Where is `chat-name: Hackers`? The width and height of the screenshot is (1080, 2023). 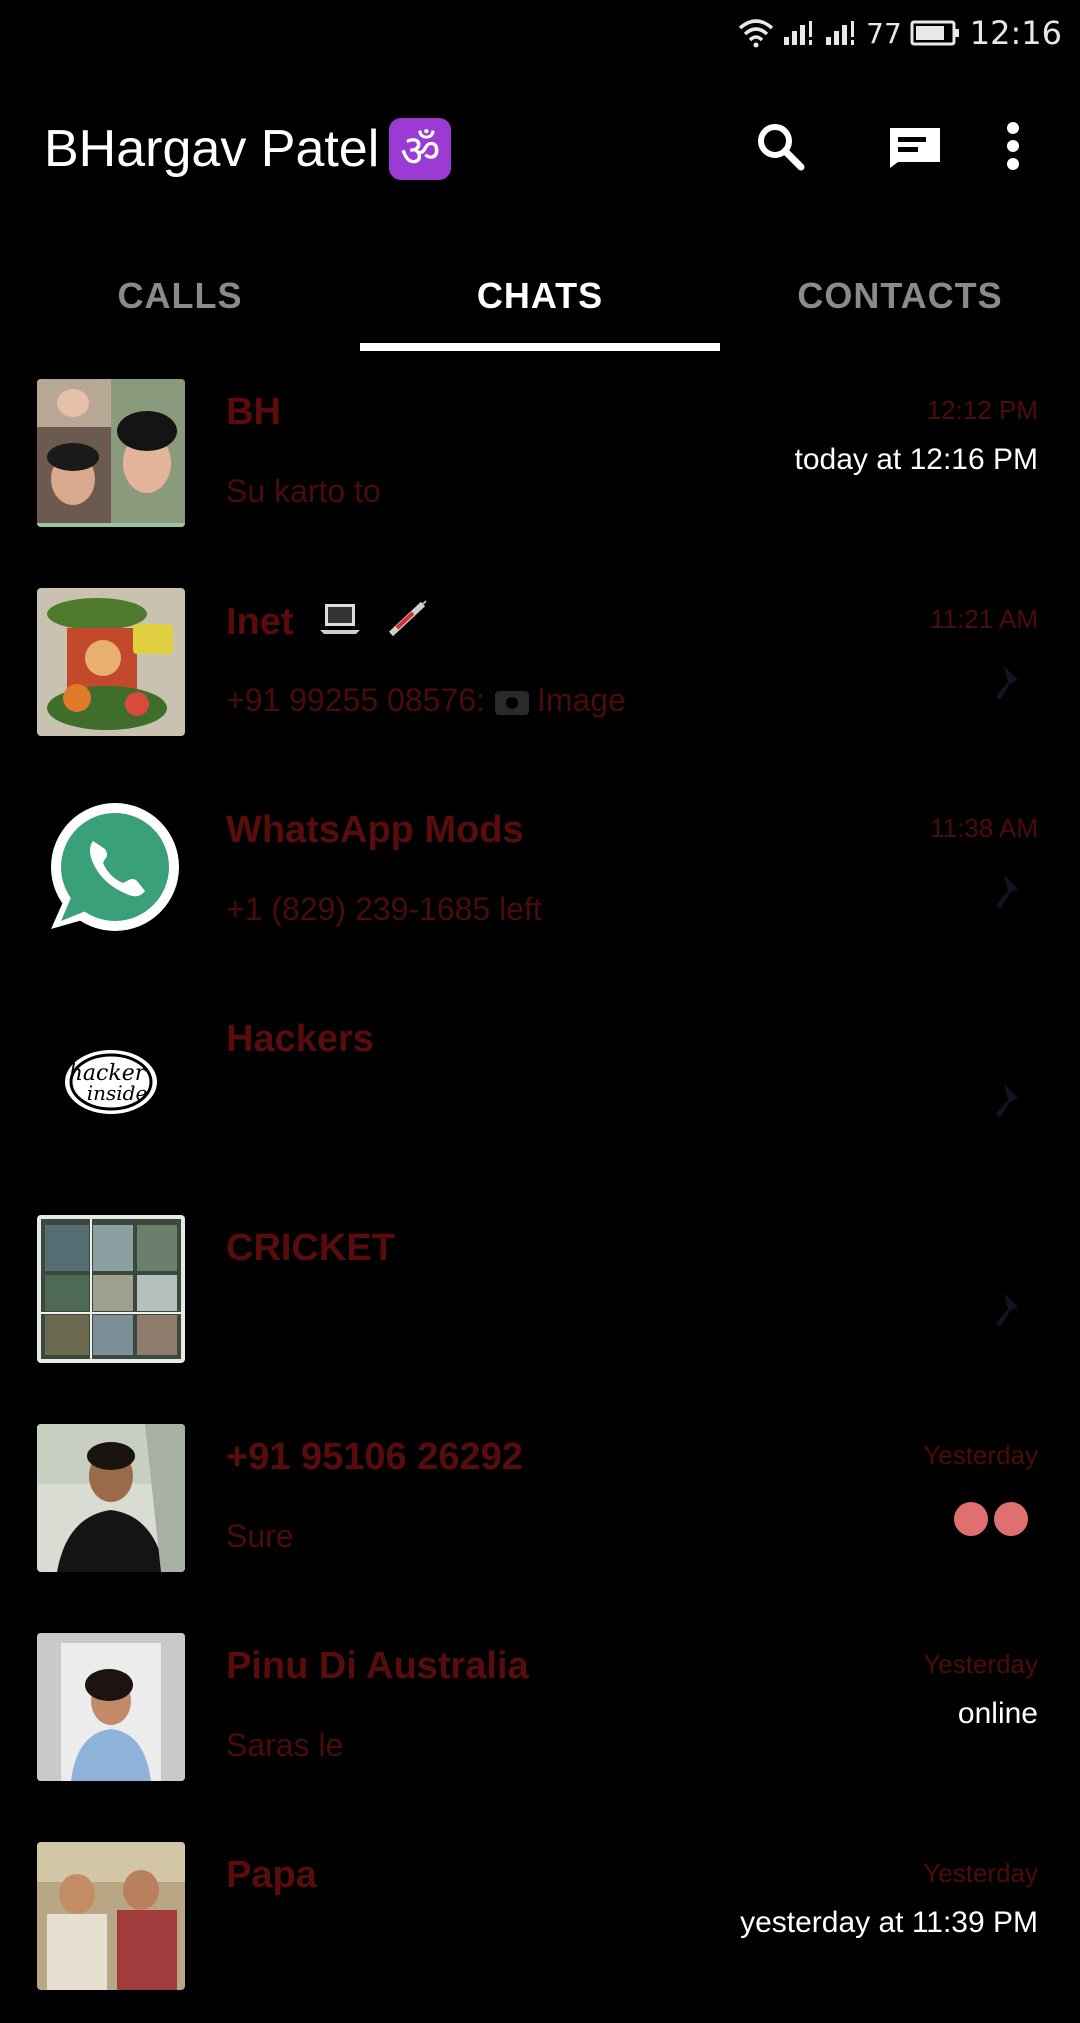 chat-name: Hackers is located at coordinates (300, 1039).